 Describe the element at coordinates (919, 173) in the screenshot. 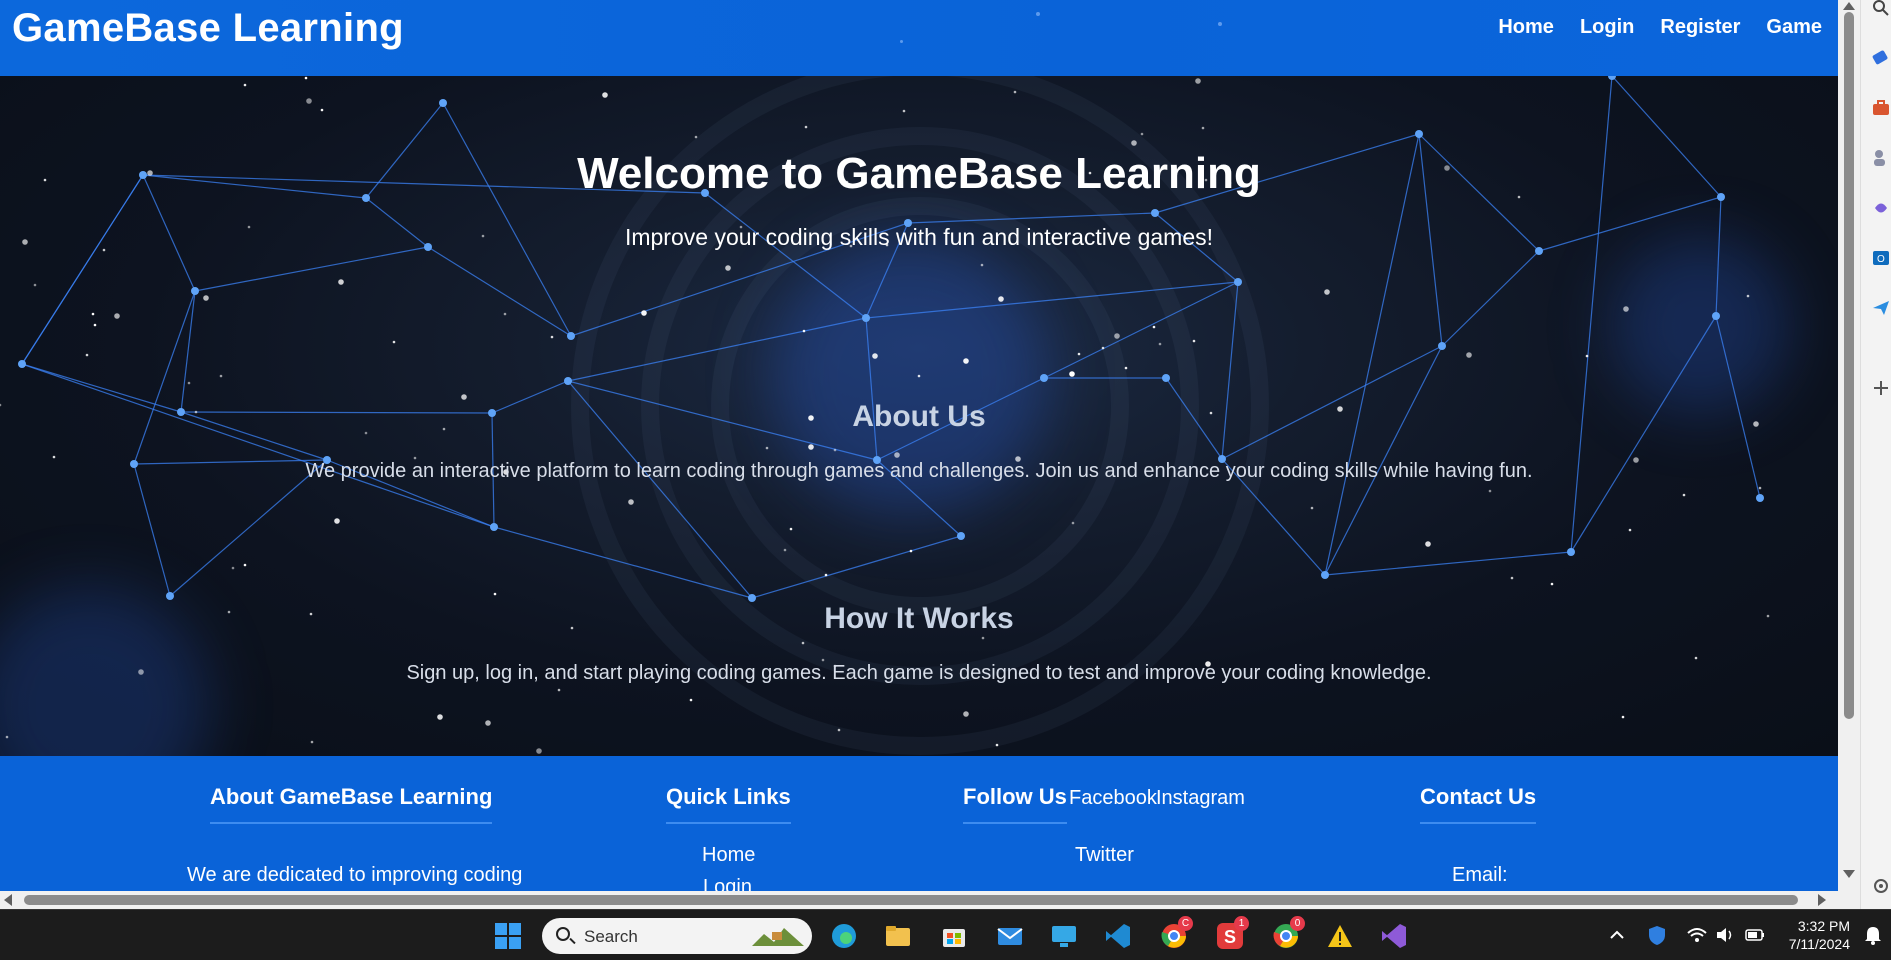

I see `hero-title: Welcome to GameBase Learning` at that location.